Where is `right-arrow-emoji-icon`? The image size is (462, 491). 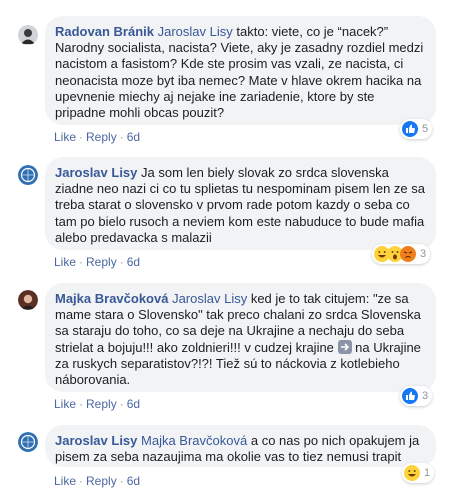 right-arrow-emoji-icon is located at coordinates (344, 346).